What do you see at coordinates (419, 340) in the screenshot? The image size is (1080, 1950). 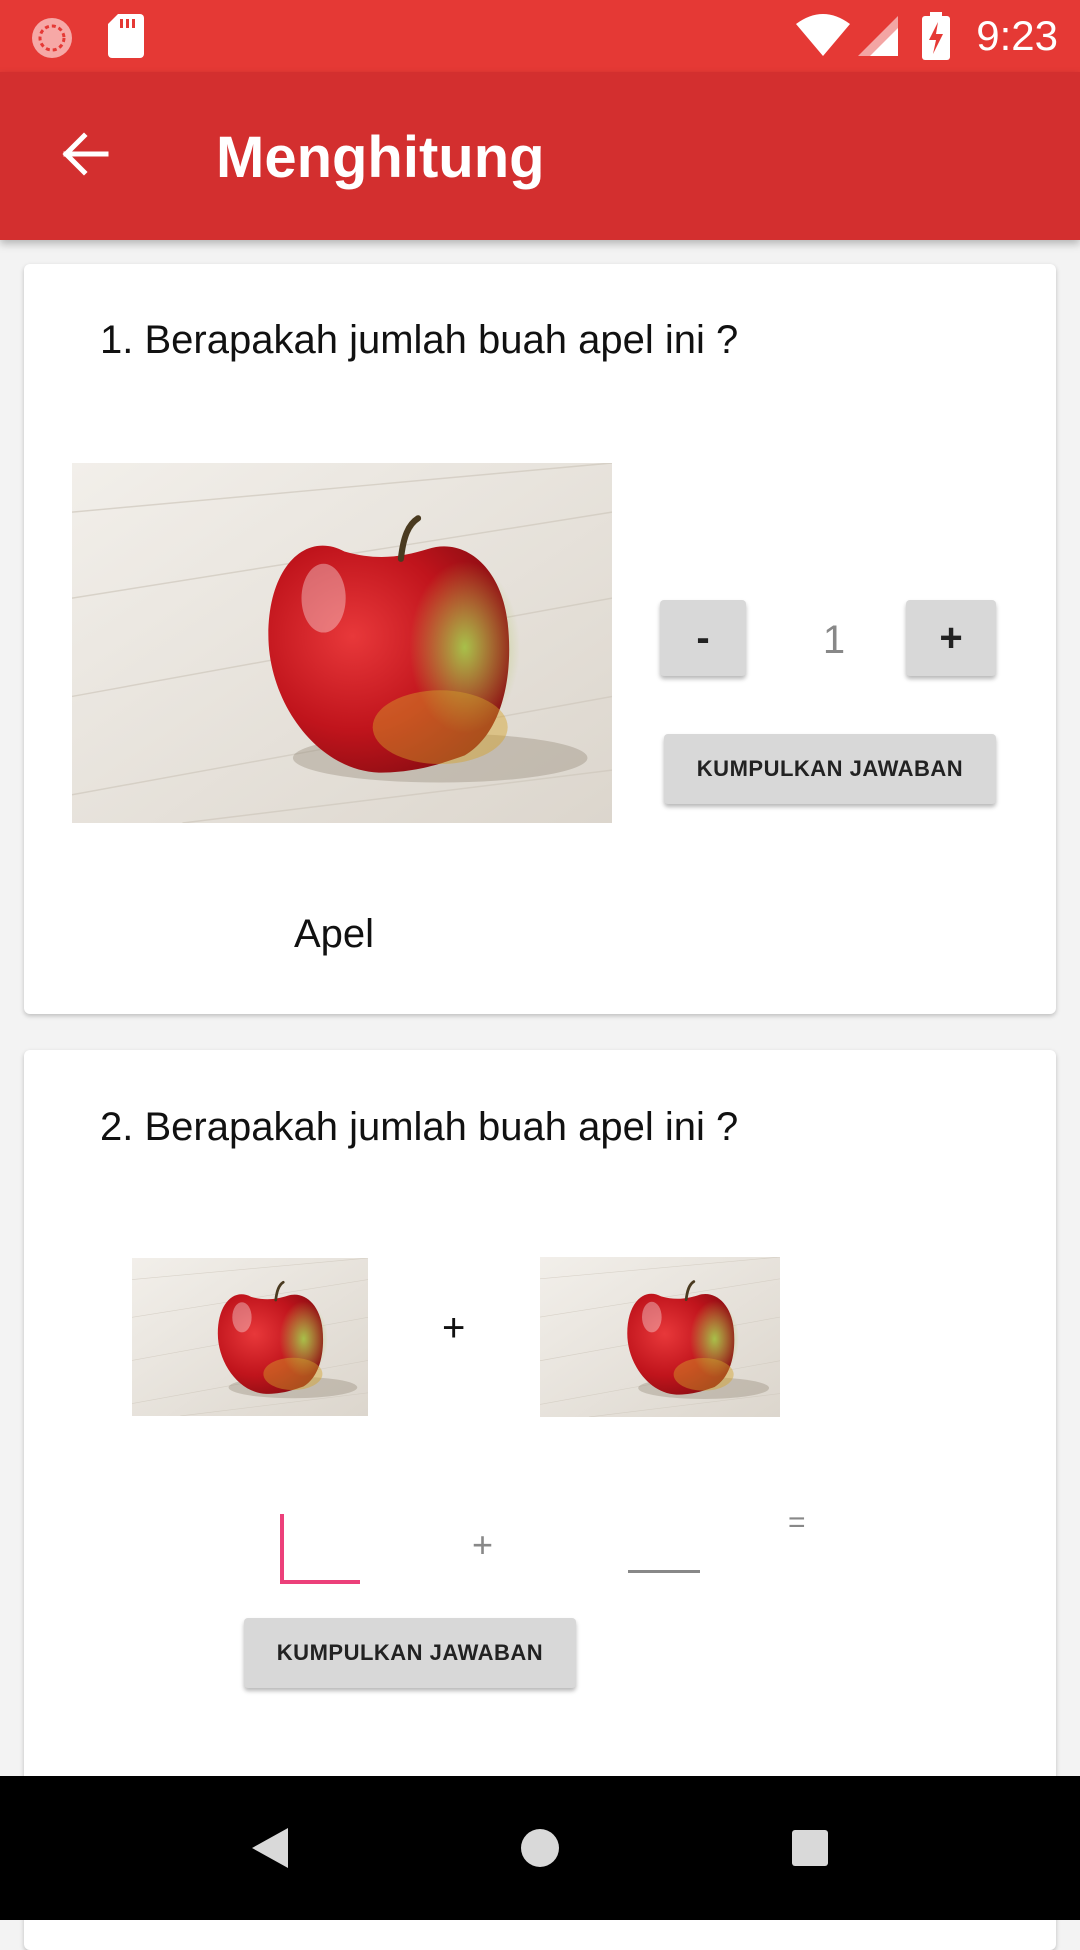 I see `question-1-text: 1. Berapakah jumlah buah apel ini ?` at bounding box center [419, 340].